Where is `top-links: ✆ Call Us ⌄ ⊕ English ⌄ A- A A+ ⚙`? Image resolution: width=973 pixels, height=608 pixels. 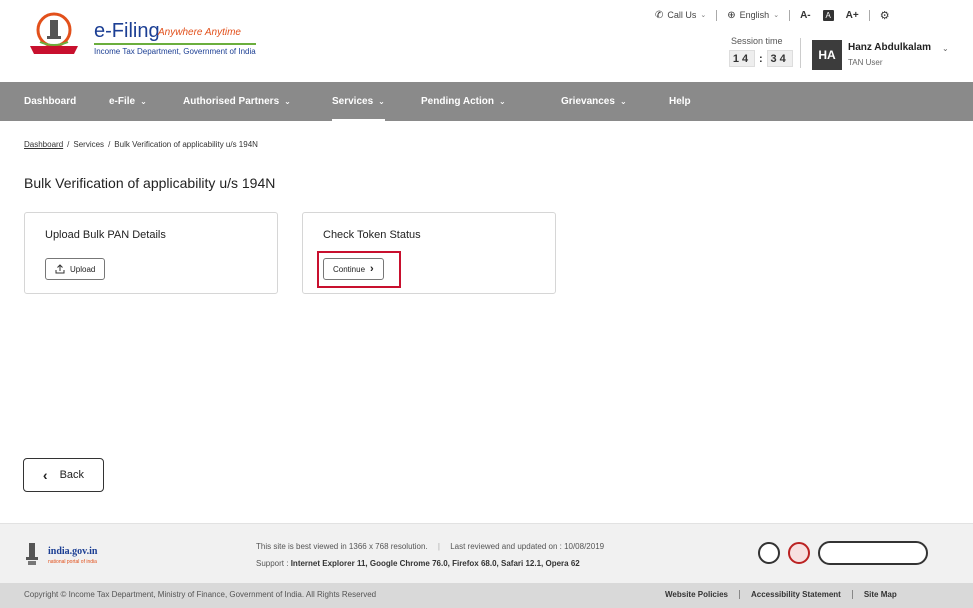
top-links: ✆ Call Us ⌄ ⊕ English ⌄ A- A A+ ⚙ is located at coordinates (772, 15).